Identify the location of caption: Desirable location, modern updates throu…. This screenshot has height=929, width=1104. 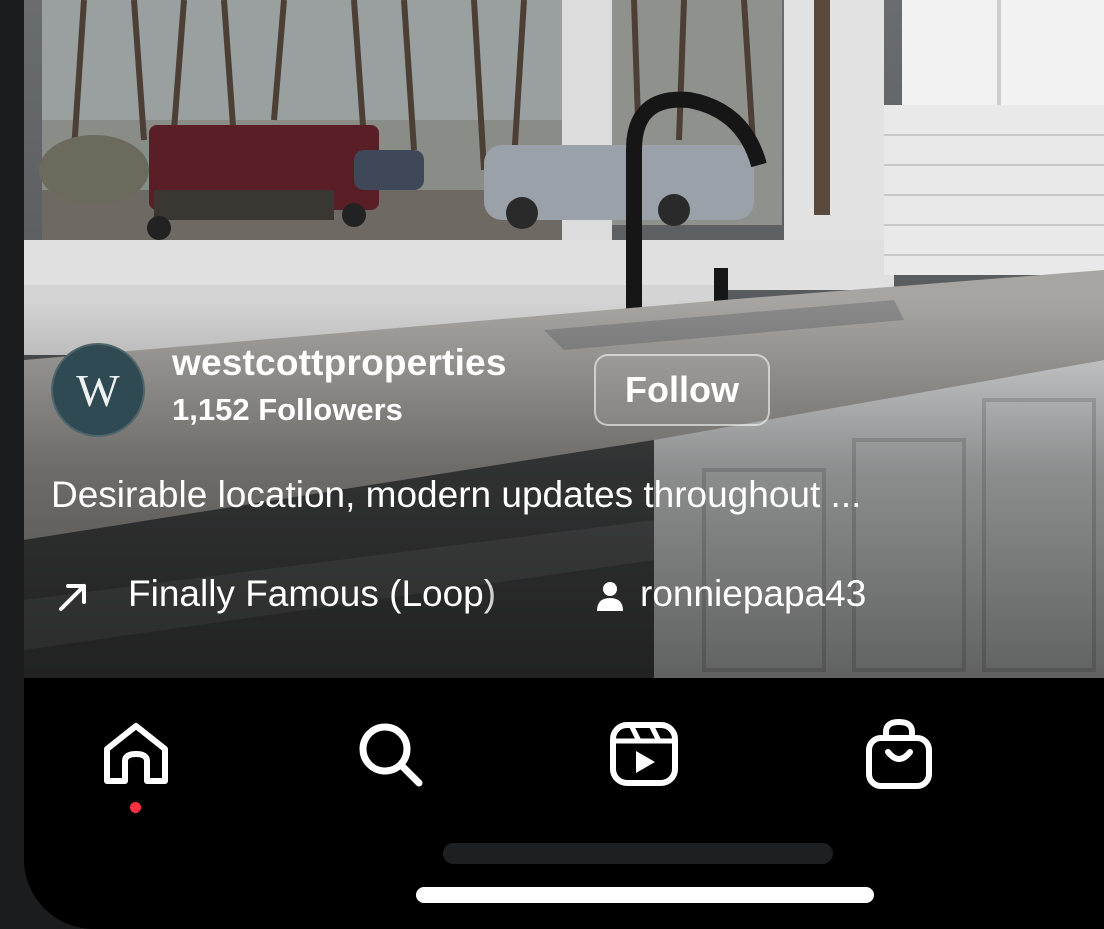
(456, 495).